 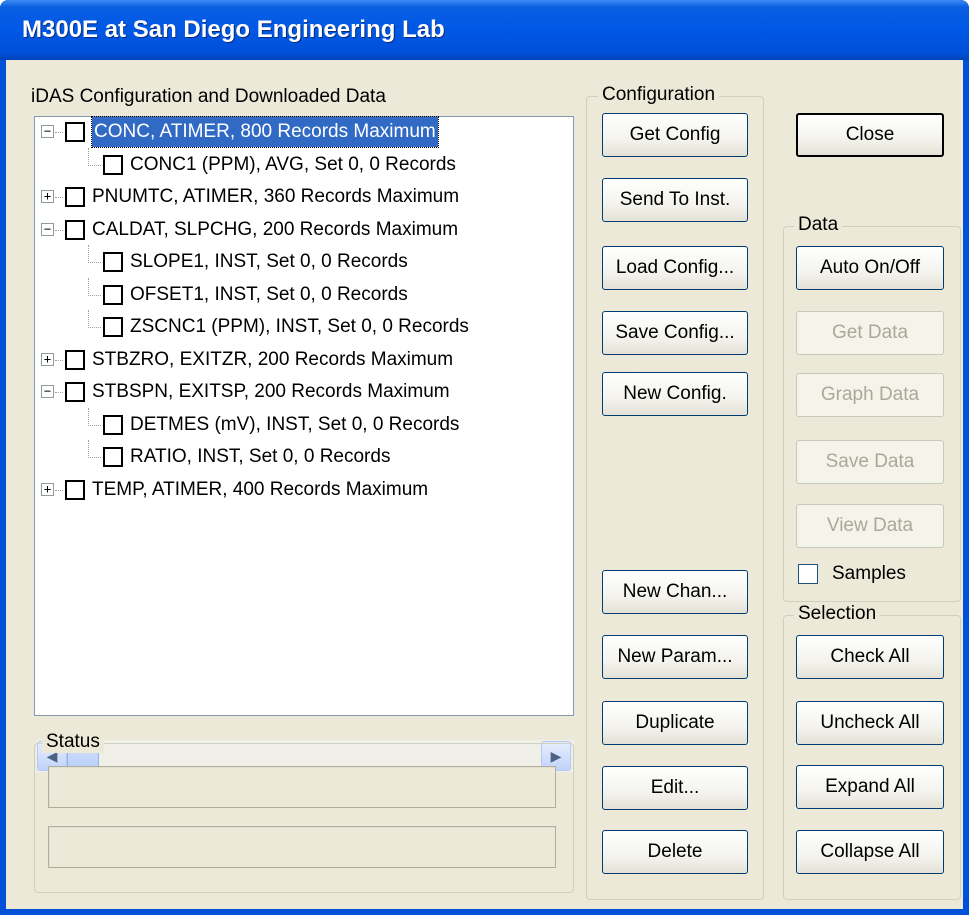 I want to click on tree-param-row: CONC1 (PPM), AVG, Set 0, 0 Records, so click(x=304, y=163).